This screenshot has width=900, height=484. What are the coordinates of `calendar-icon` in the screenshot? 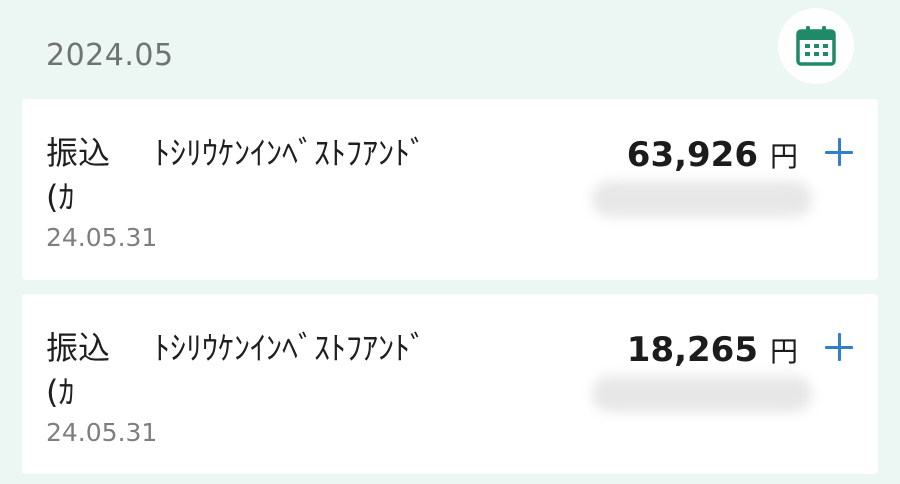 It's located at (816, 46).